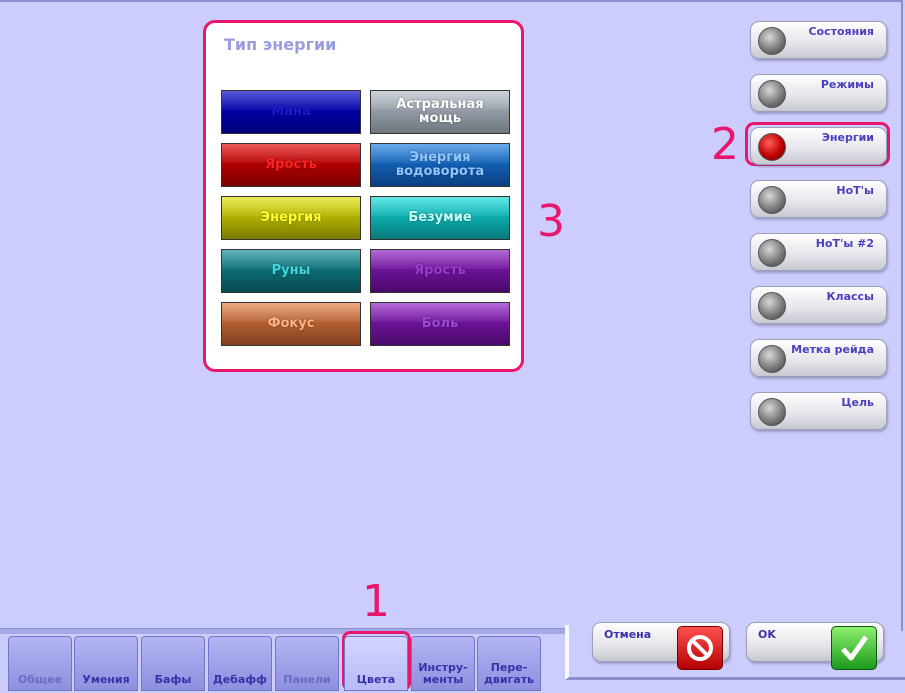 The width and height of the screenshot is (905, 693). What do you see at coordinates (844, 243) in the screenshot?
I see `side-button-label: HoT'ы #2` at bounding box center [844, 243].